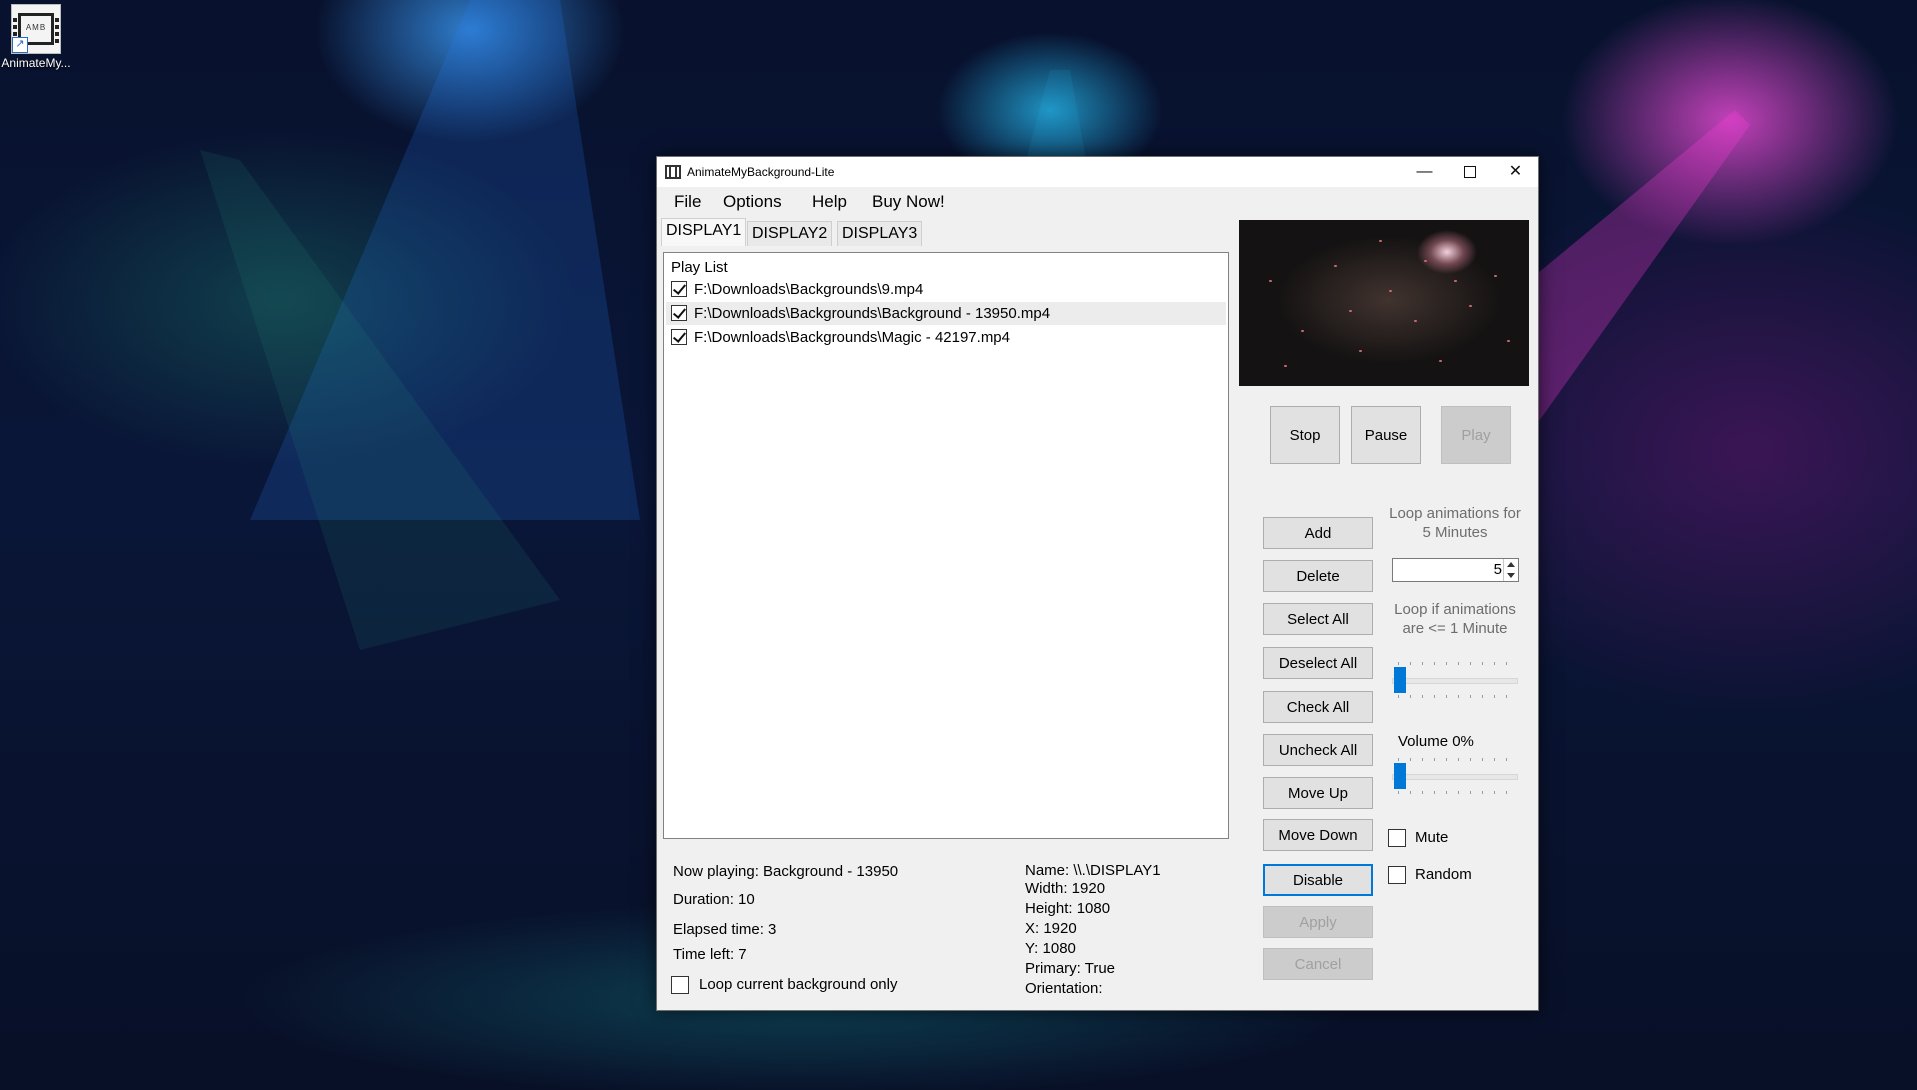 This screenshot has height=1090, width=1917. Describe the element at coordinates (1305, 435) in the screenshot. I see `stop-button: Stop` at that location.